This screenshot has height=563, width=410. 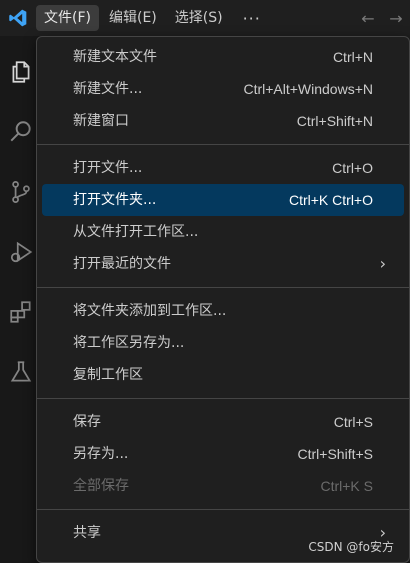 What do you see at coordinates (87, 533) in the screenshot?
I see `menu-entry-label: 共享` at bounding box center [87, 533].